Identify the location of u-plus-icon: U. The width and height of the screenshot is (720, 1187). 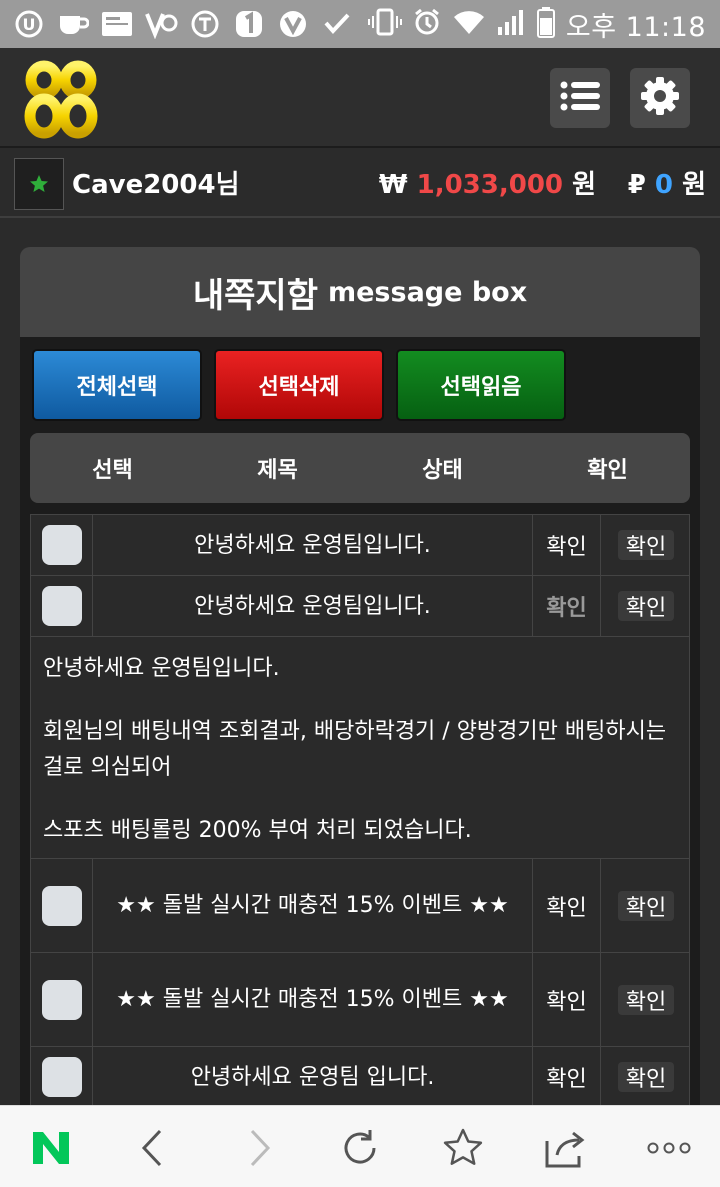
(29, 24).